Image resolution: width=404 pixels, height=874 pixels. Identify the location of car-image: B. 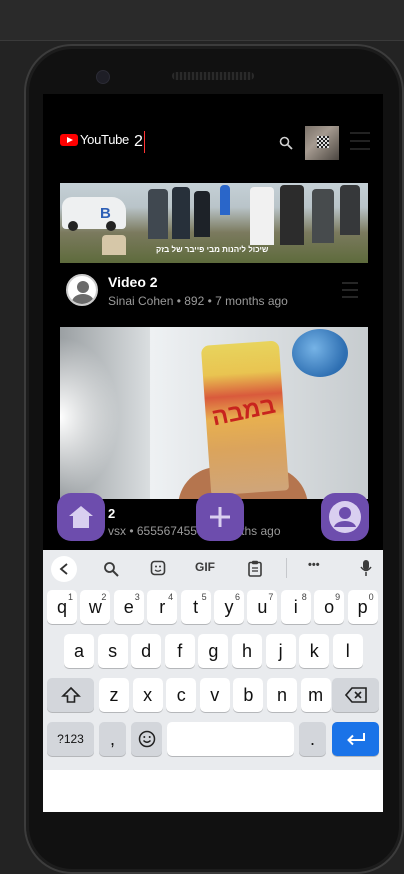
(94, 214).